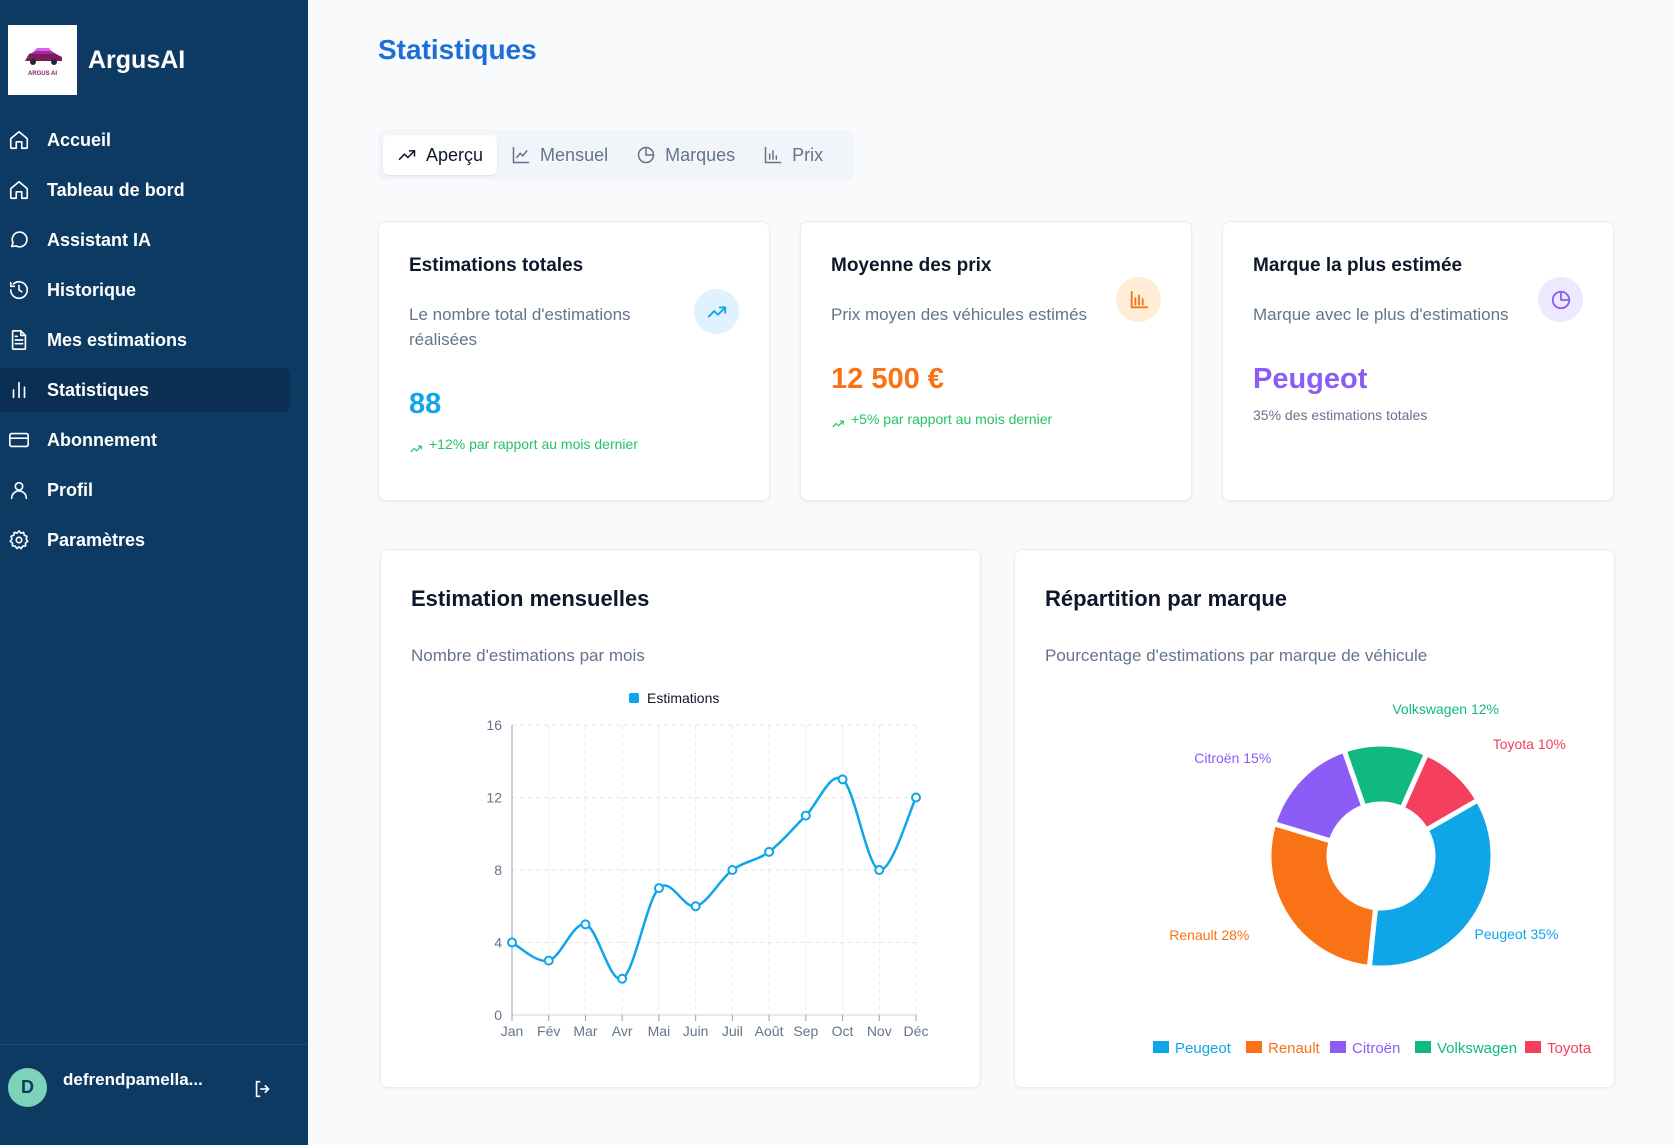 Image resolution: width=1675 pixels, height=1145 pixels. I want to click on legend-label: Toyota, so click(1569, 1048).